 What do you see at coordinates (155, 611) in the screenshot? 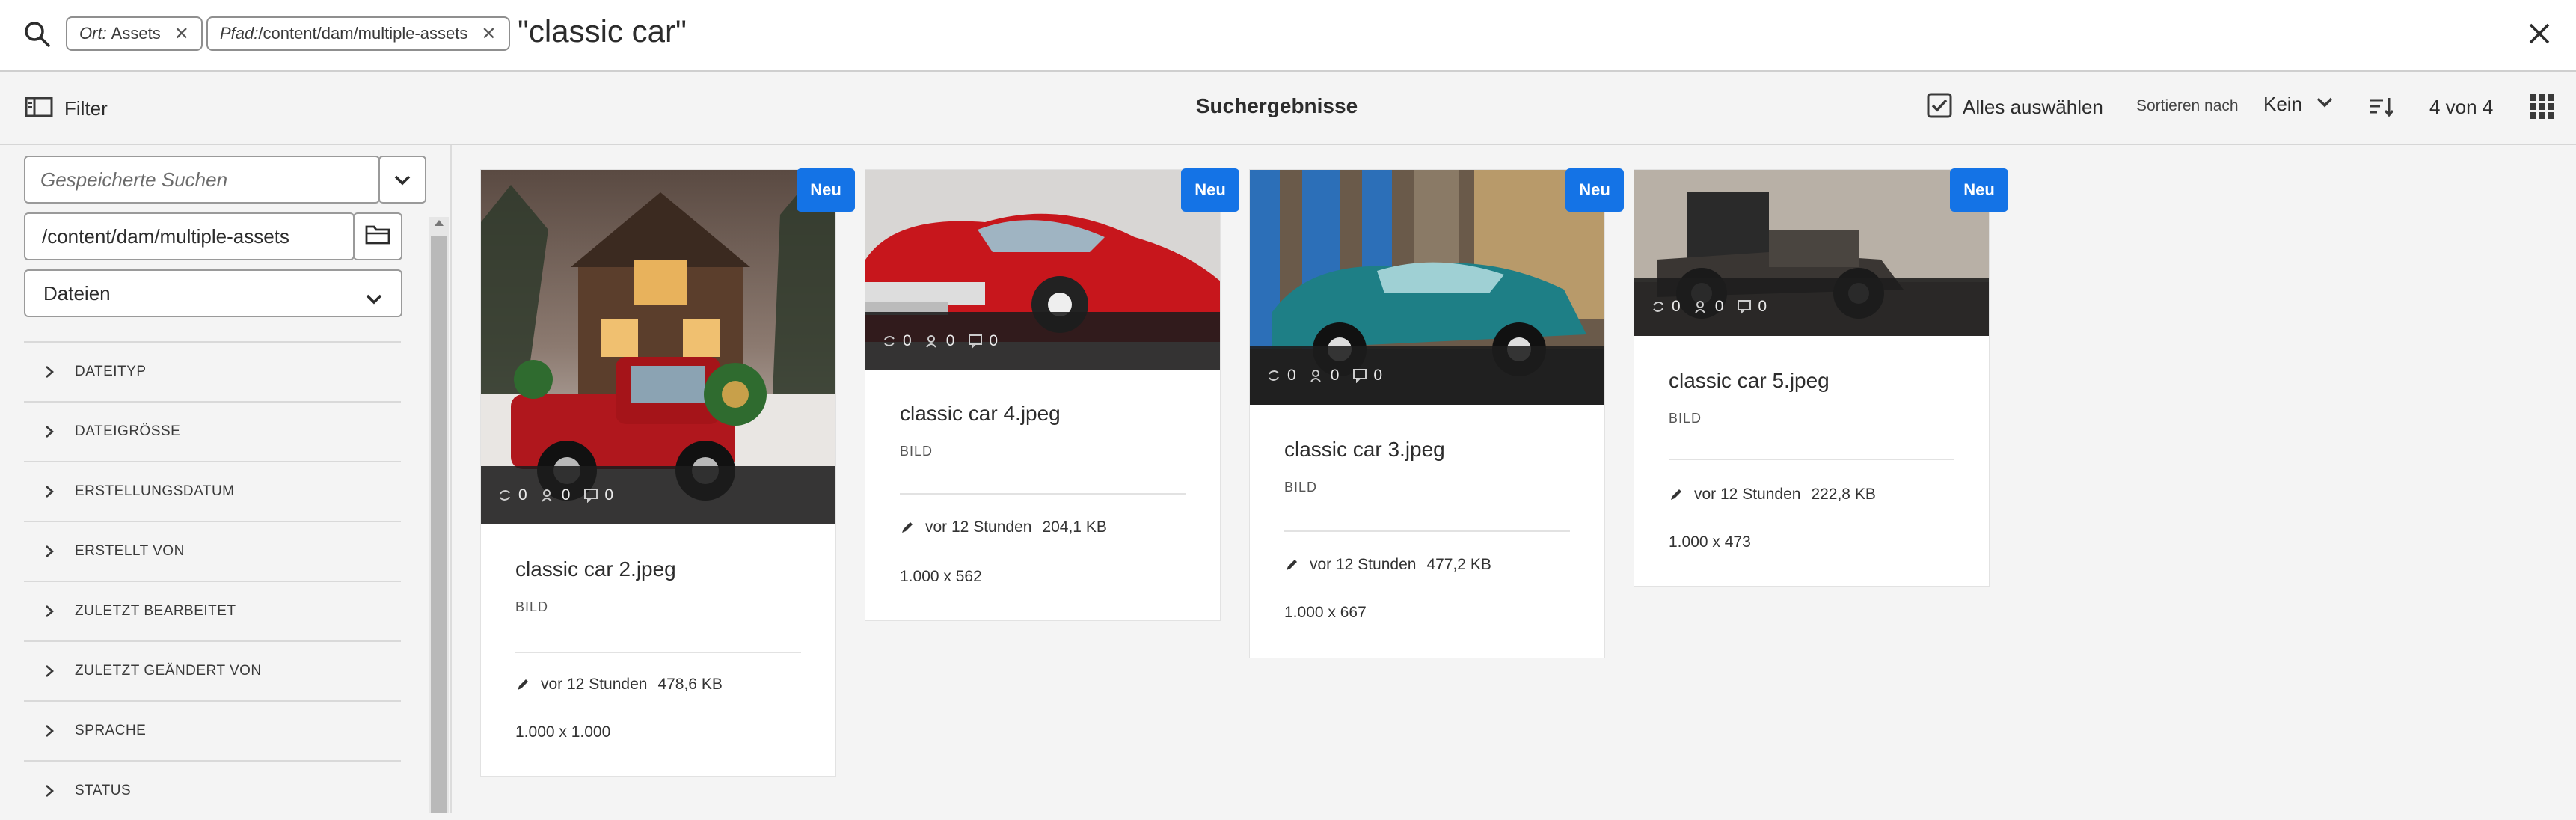
I see `facet-label: ZULETZT BEARBEITET` at bounding box center [155, 611].